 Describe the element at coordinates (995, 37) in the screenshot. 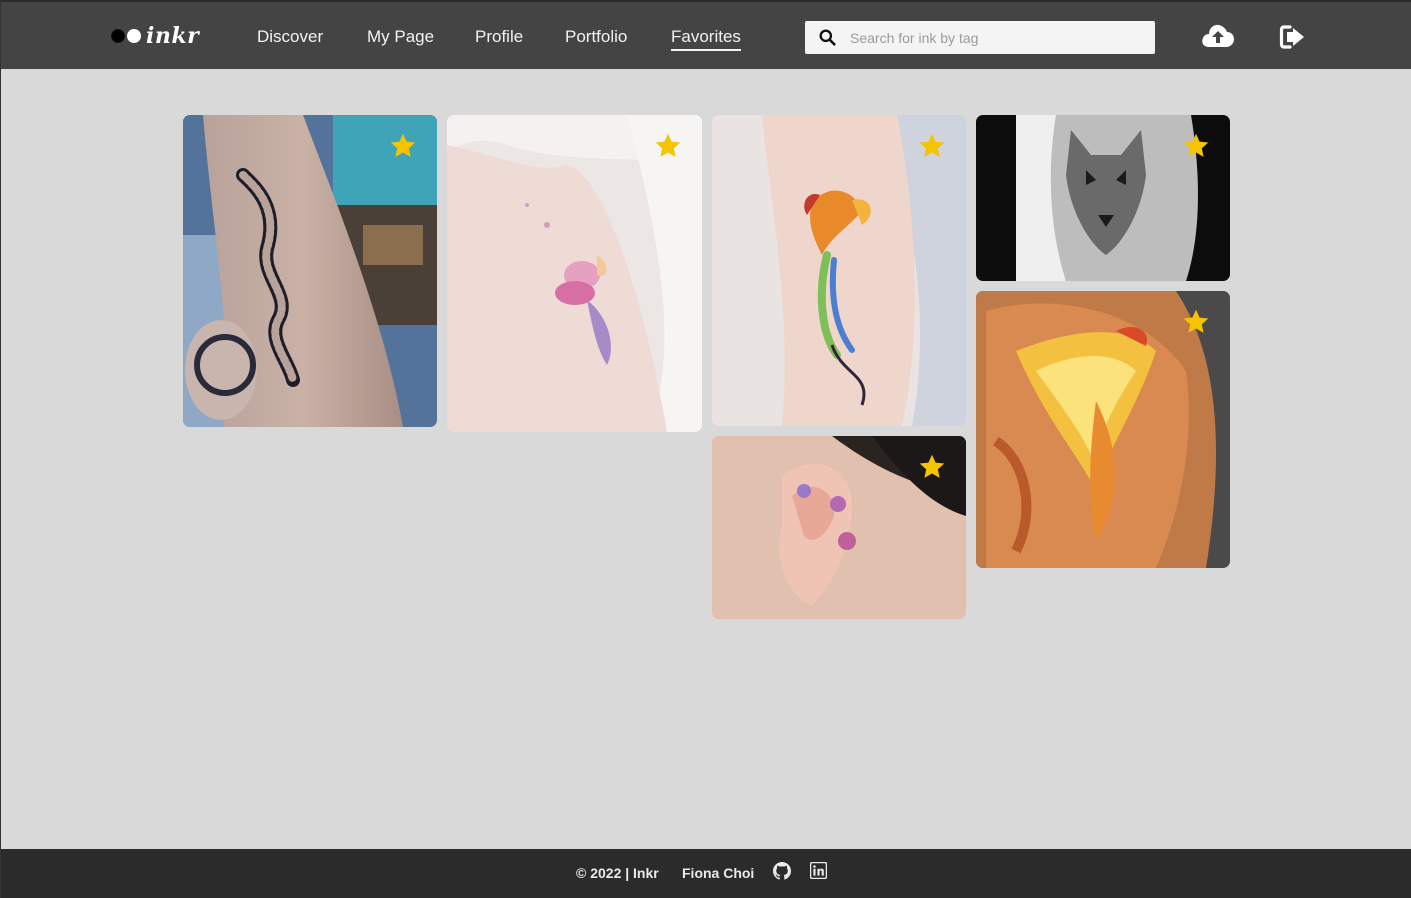

I see `search-input` at that location.